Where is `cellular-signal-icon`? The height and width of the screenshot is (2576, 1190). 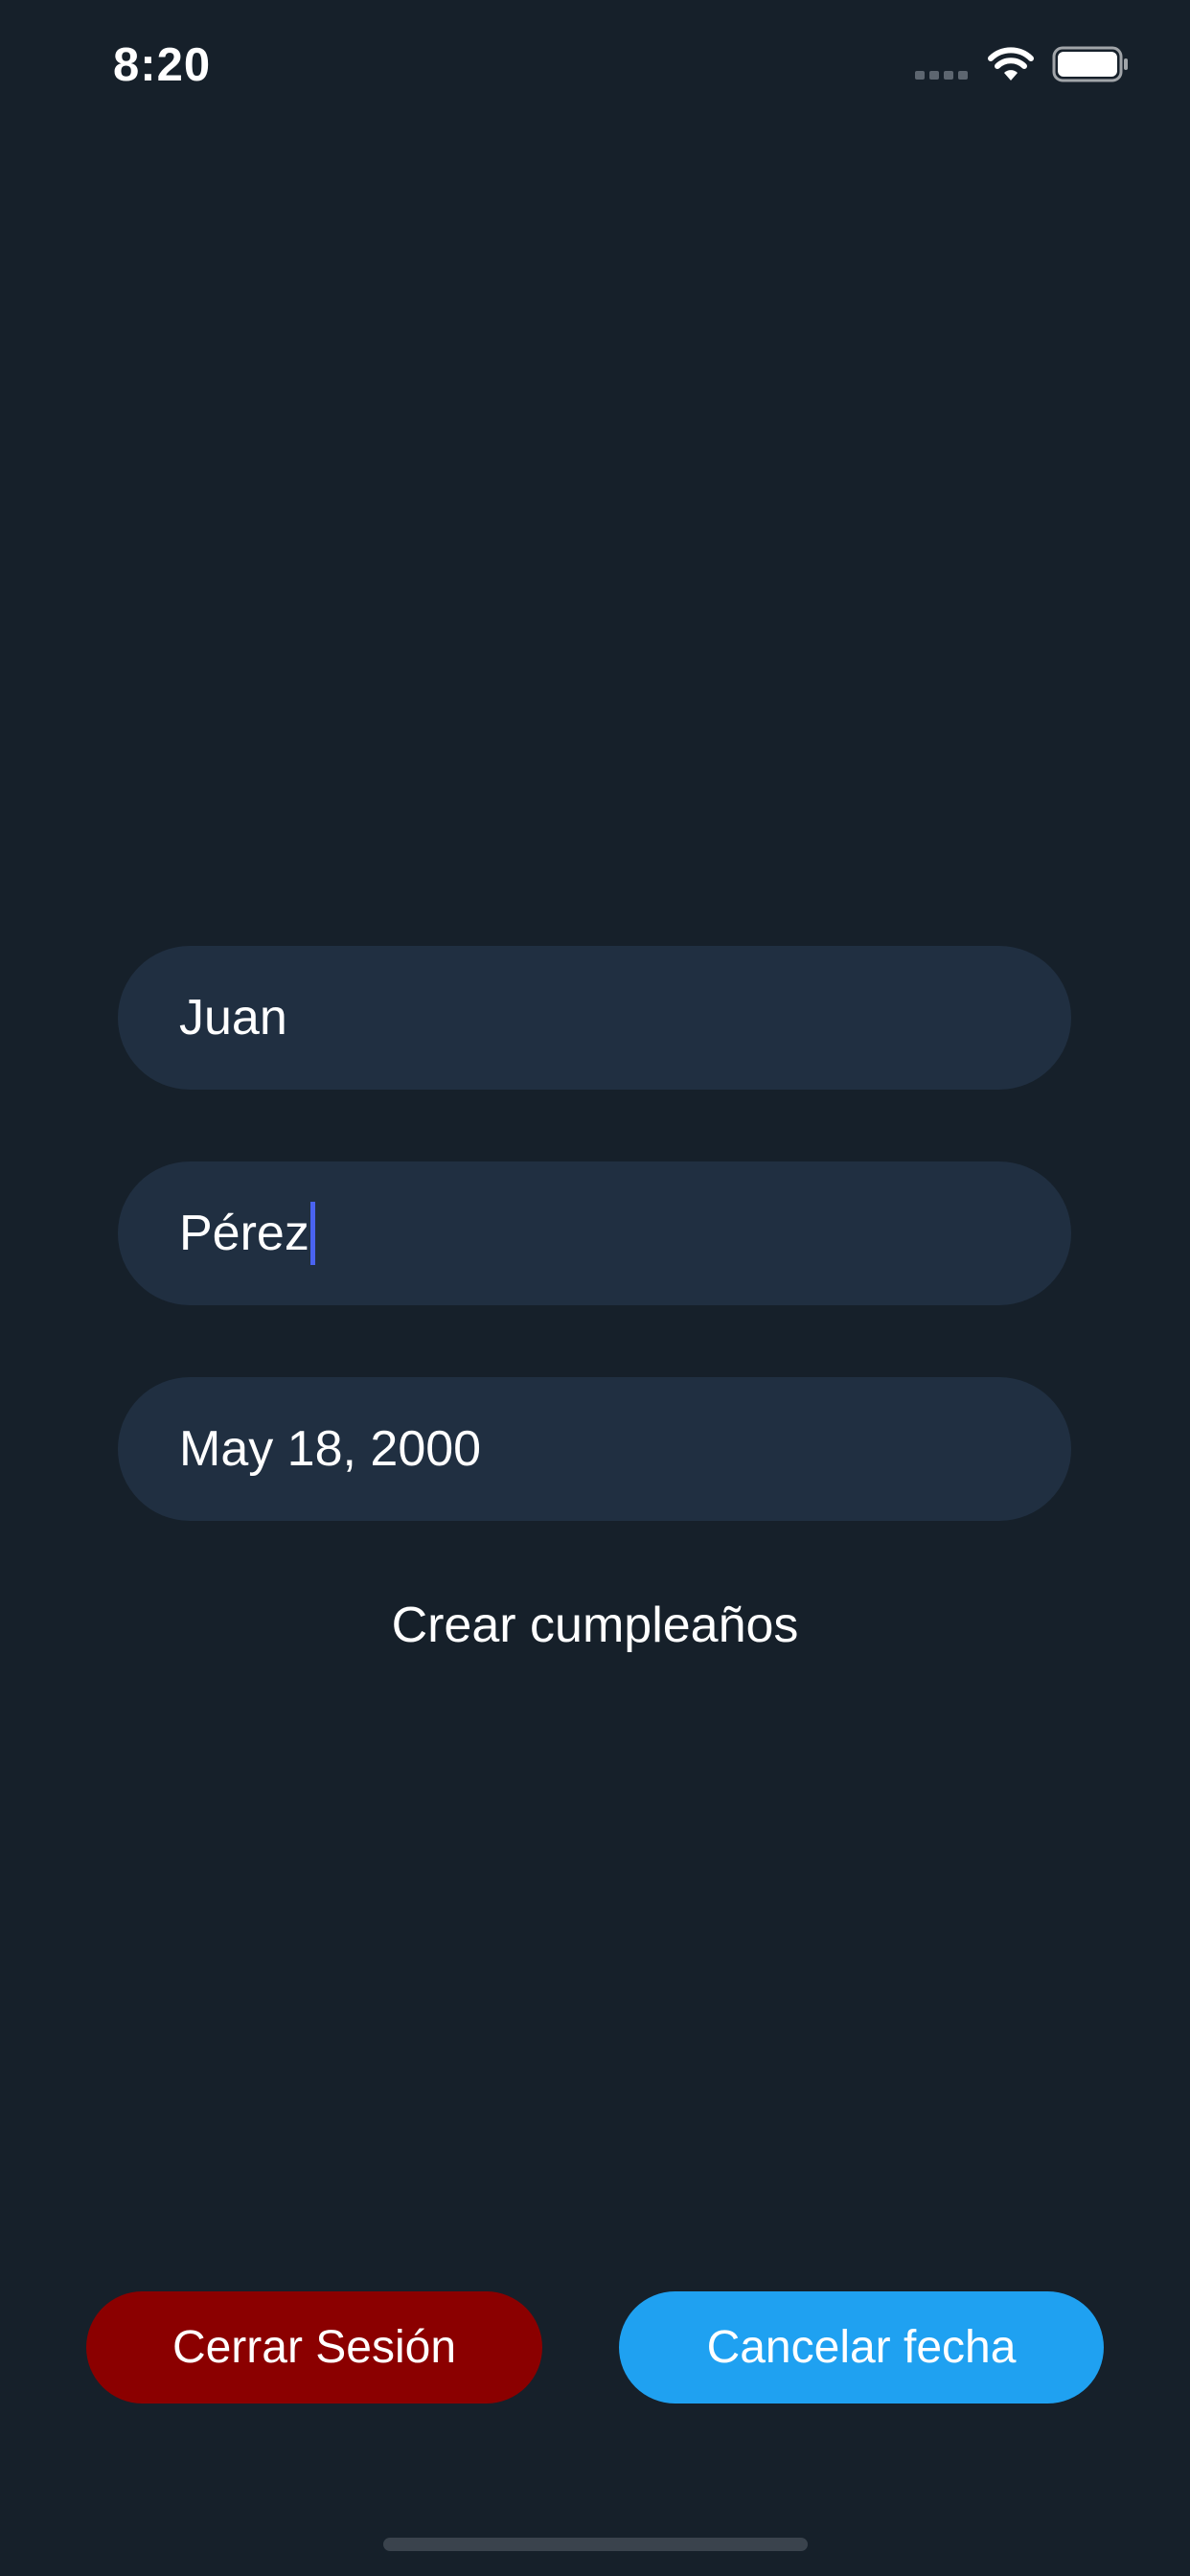
cellular-signal-icon is located at coordinates (942, 75).